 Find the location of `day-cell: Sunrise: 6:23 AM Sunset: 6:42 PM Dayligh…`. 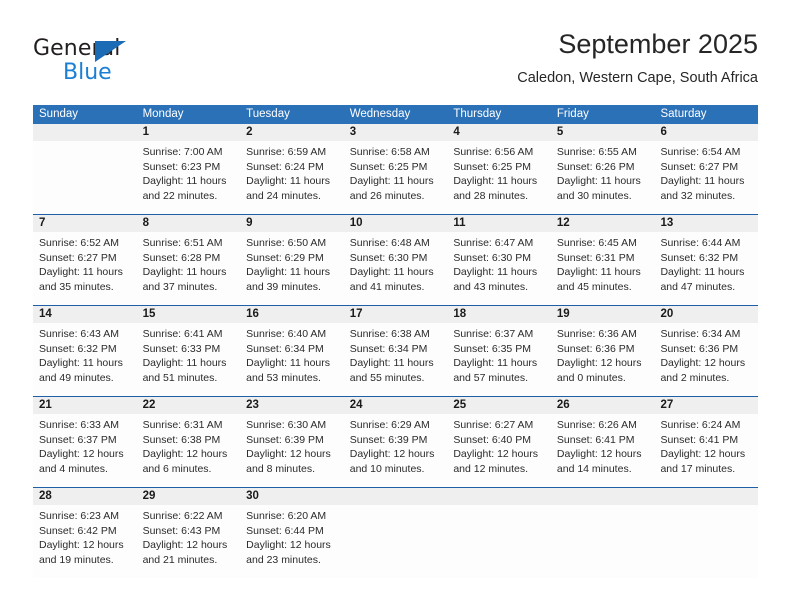

day-cell: Sunrise: 6:23 AM Sunset: 6:42 PM Dayligh… is located at coordinates (85, 541).